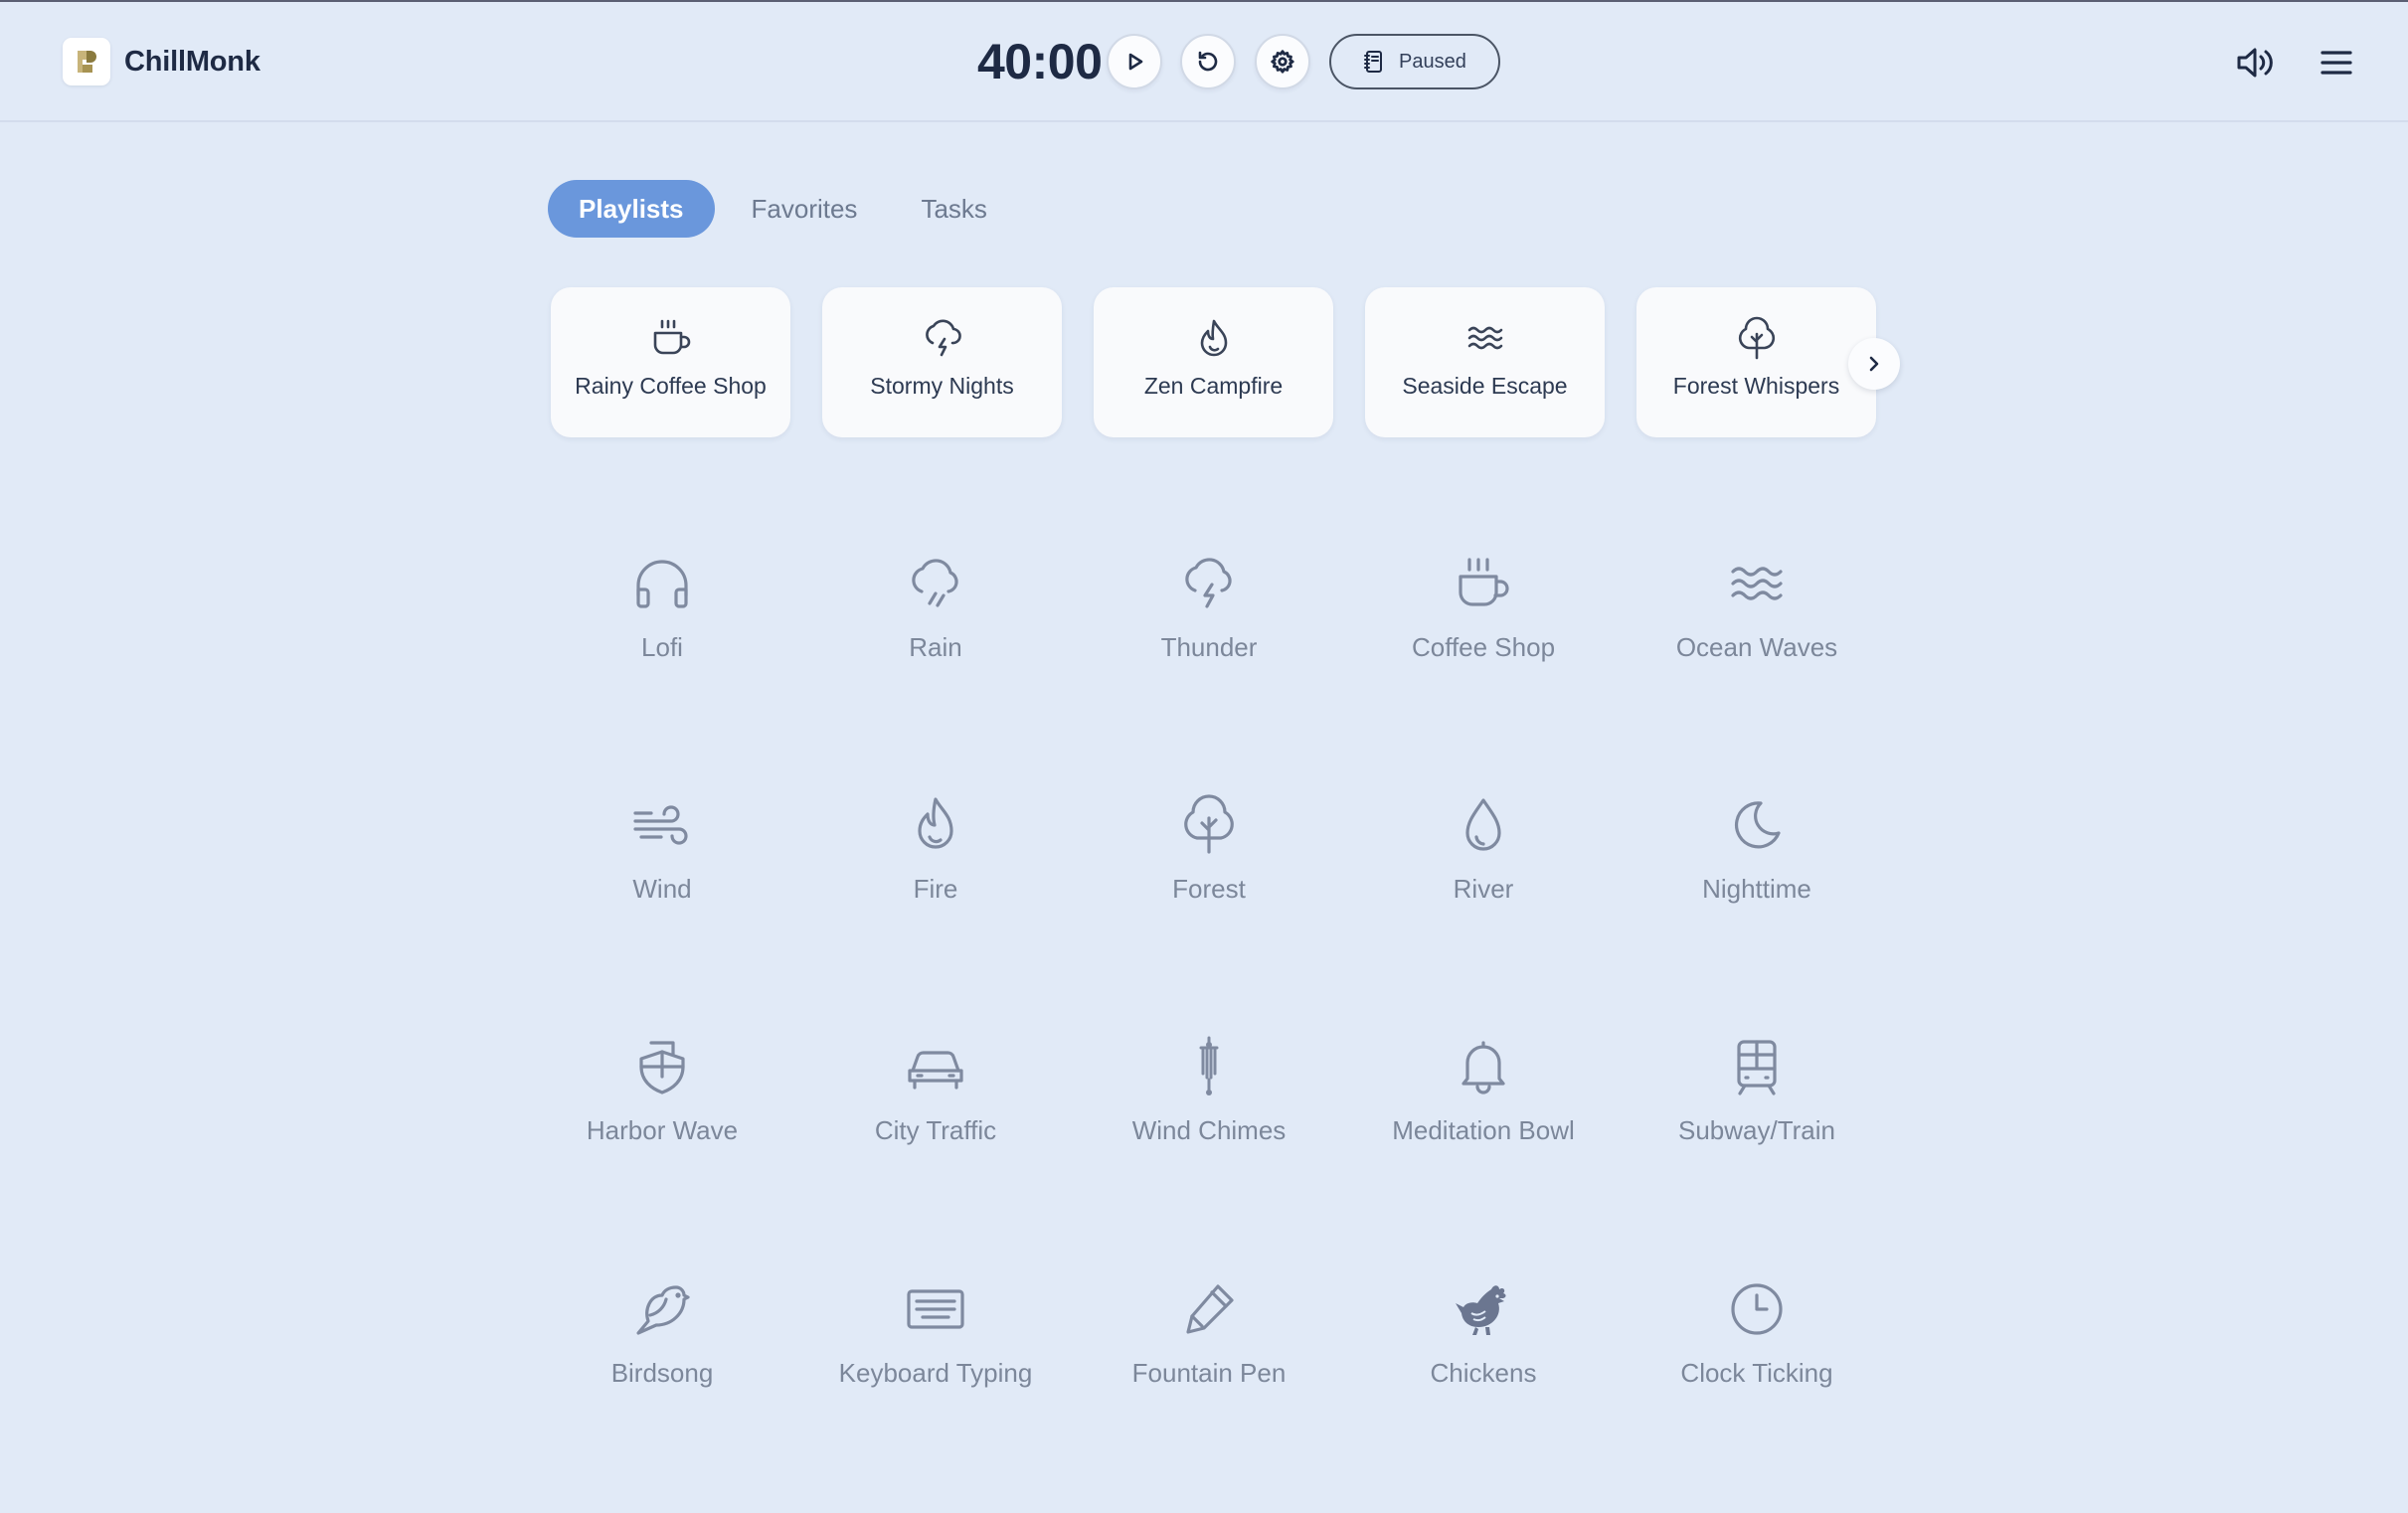 The width and height of the screenshot is (2408, 1513). What do you see at coordinates (1483, 1106) in the screenshot?
I see `sound-meditation-bowl: Meditation Bowl` at bounding box center [1483, 1106].